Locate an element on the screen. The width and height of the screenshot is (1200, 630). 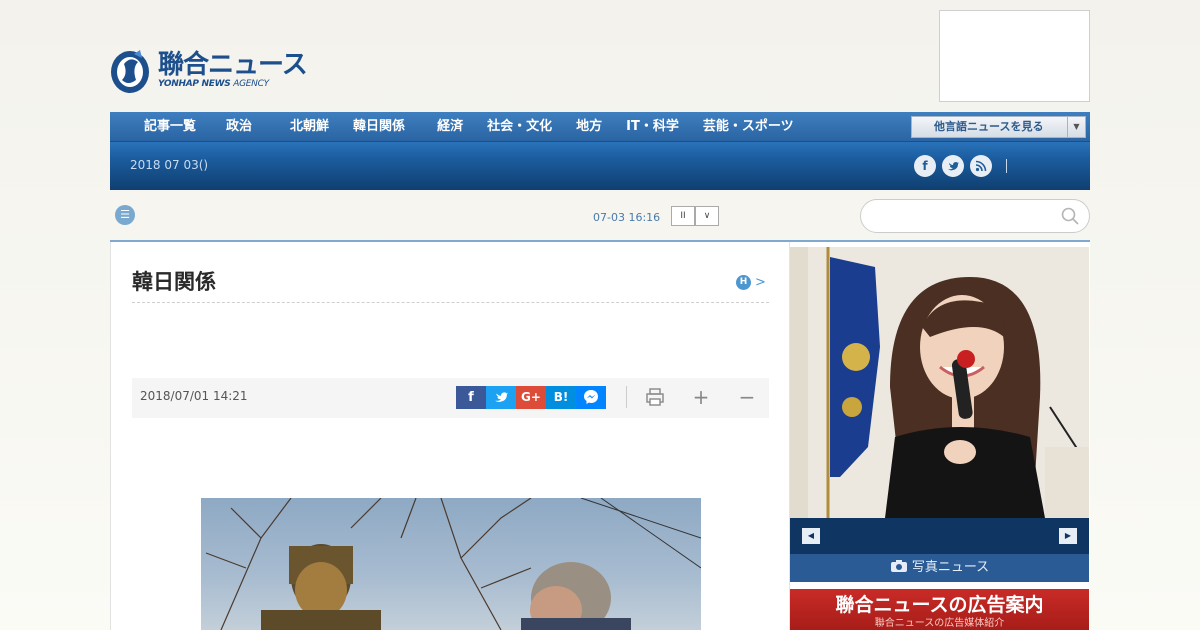
hangul-link: H > is located at coordinates (751, 282).